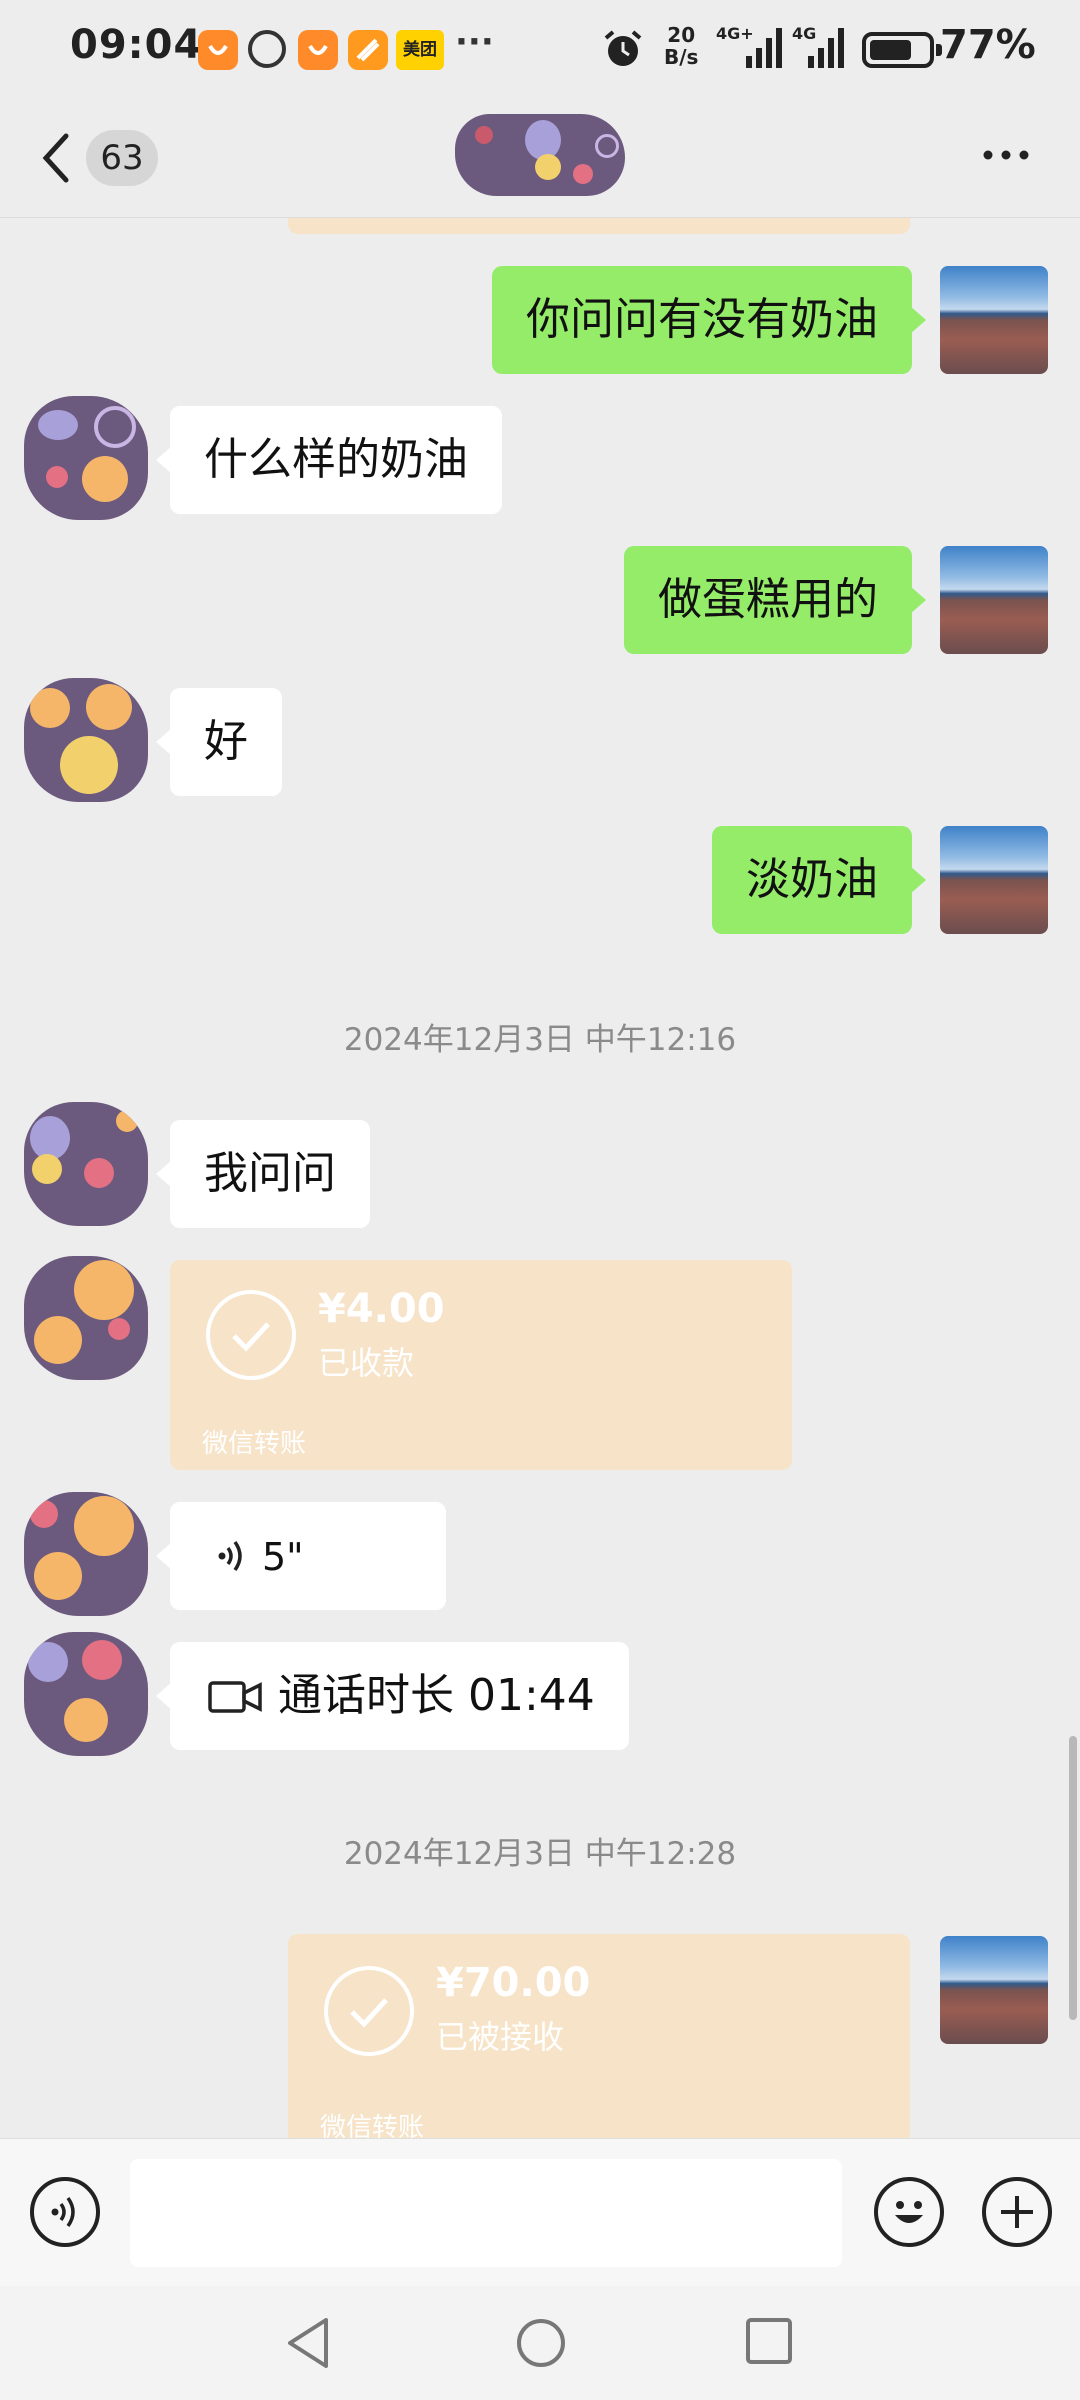 This screenshot has width=1080, height=2400. What do you see at coordinates (769, 2341) in the screenshot?
I see `recents-square-icon` at bounding box center [769, 2341].